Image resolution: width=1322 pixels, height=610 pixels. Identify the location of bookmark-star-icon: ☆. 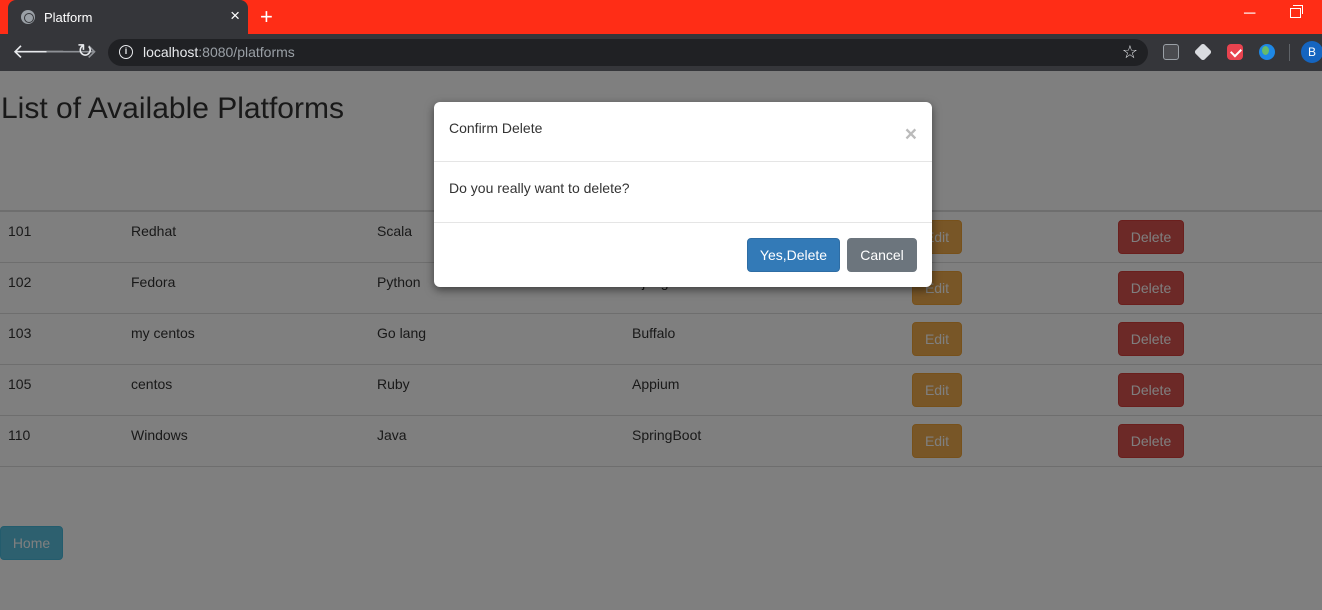
(1130, 52).